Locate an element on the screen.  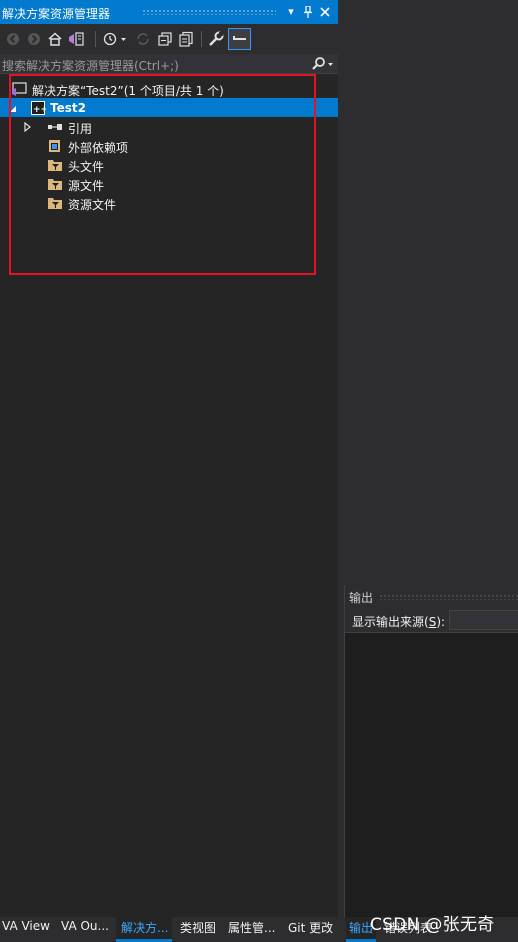
close-icon is located at coordinates (325, 12).